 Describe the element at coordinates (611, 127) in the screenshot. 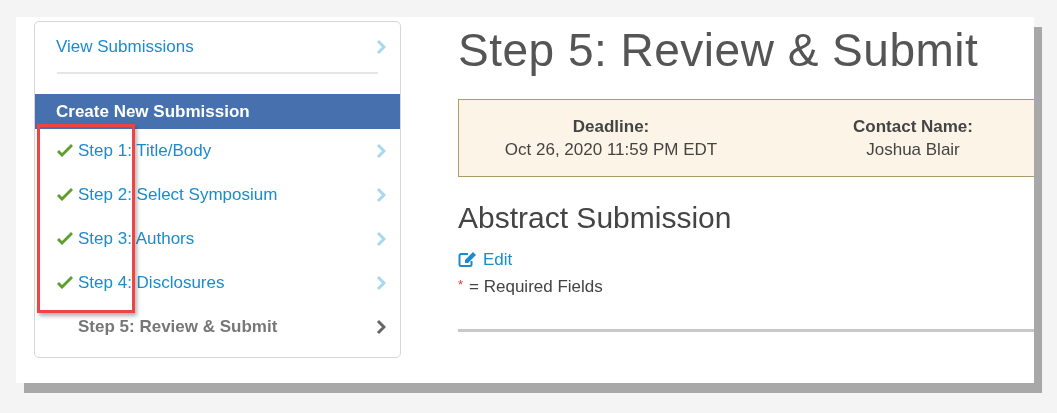

I see `info-label: Deadline:` at that location.